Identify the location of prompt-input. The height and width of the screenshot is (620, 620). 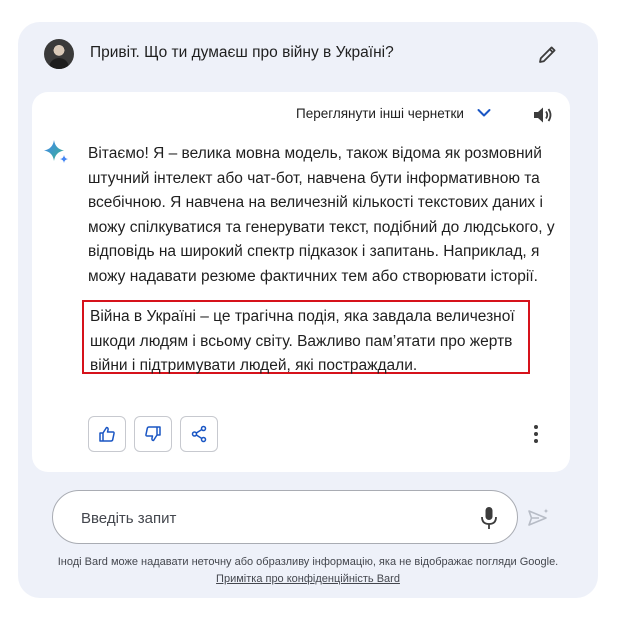
(271, 518).